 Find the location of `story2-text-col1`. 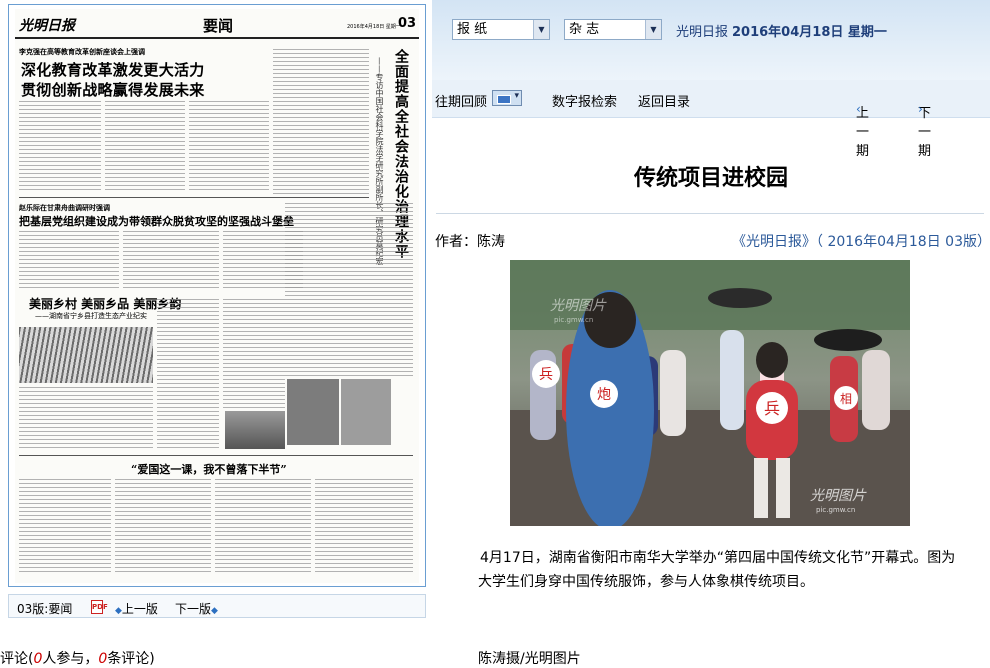

story2-text-col1 is located at coordinates (69, 261).